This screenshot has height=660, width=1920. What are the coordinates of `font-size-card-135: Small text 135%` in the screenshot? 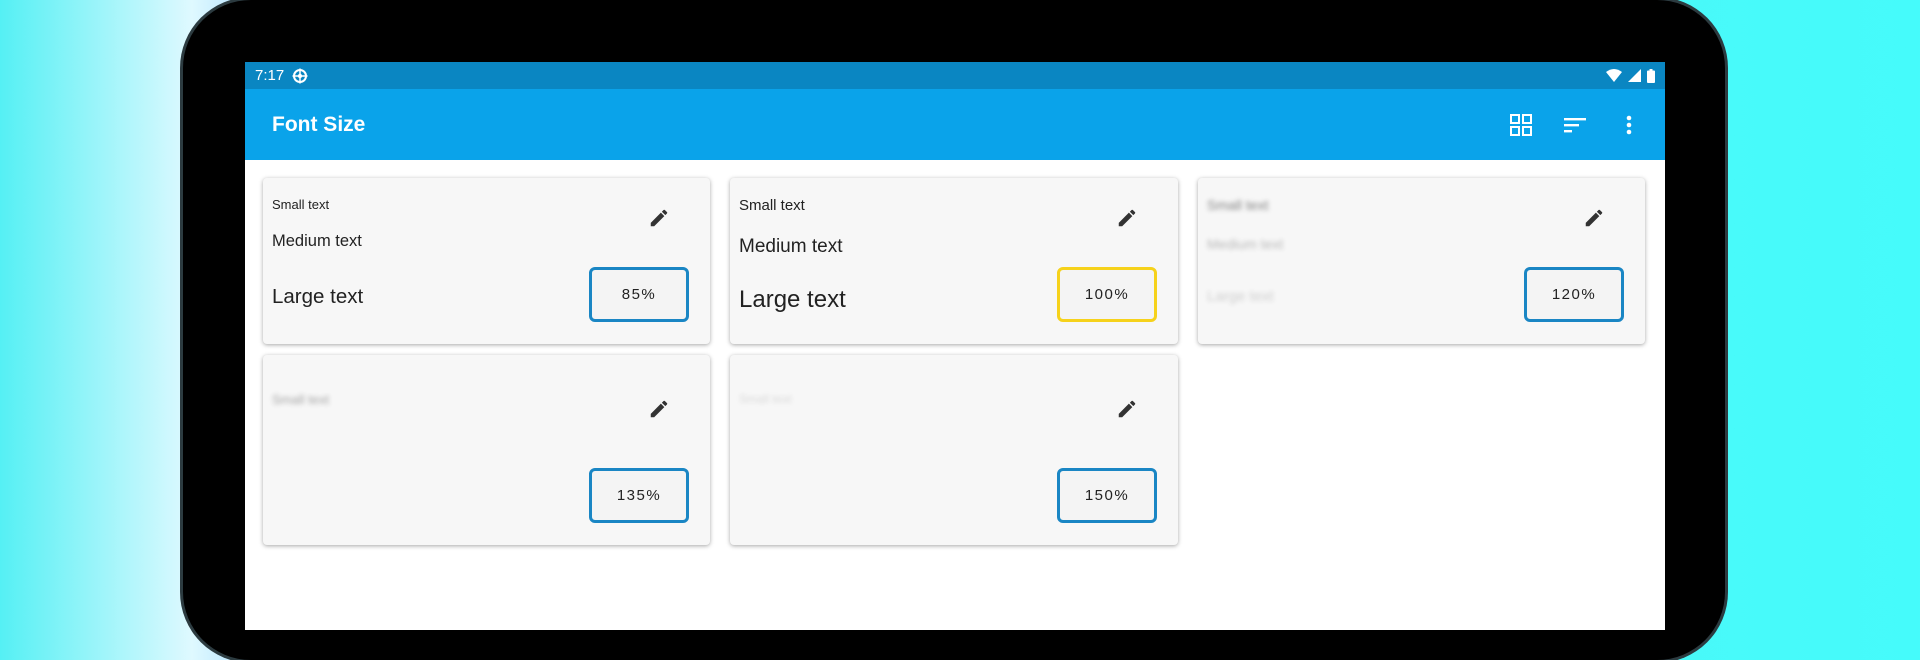 It's located at (486, 450).